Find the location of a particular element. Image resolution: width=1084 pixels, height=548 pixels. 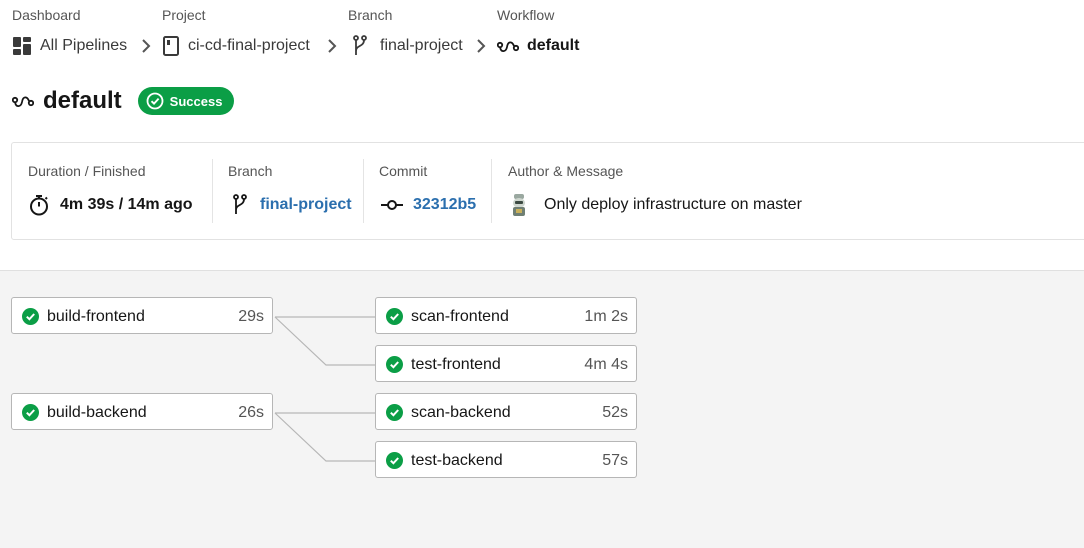

duration-value: 4m 39s / 14m ago is located at coordinates (110, 205).